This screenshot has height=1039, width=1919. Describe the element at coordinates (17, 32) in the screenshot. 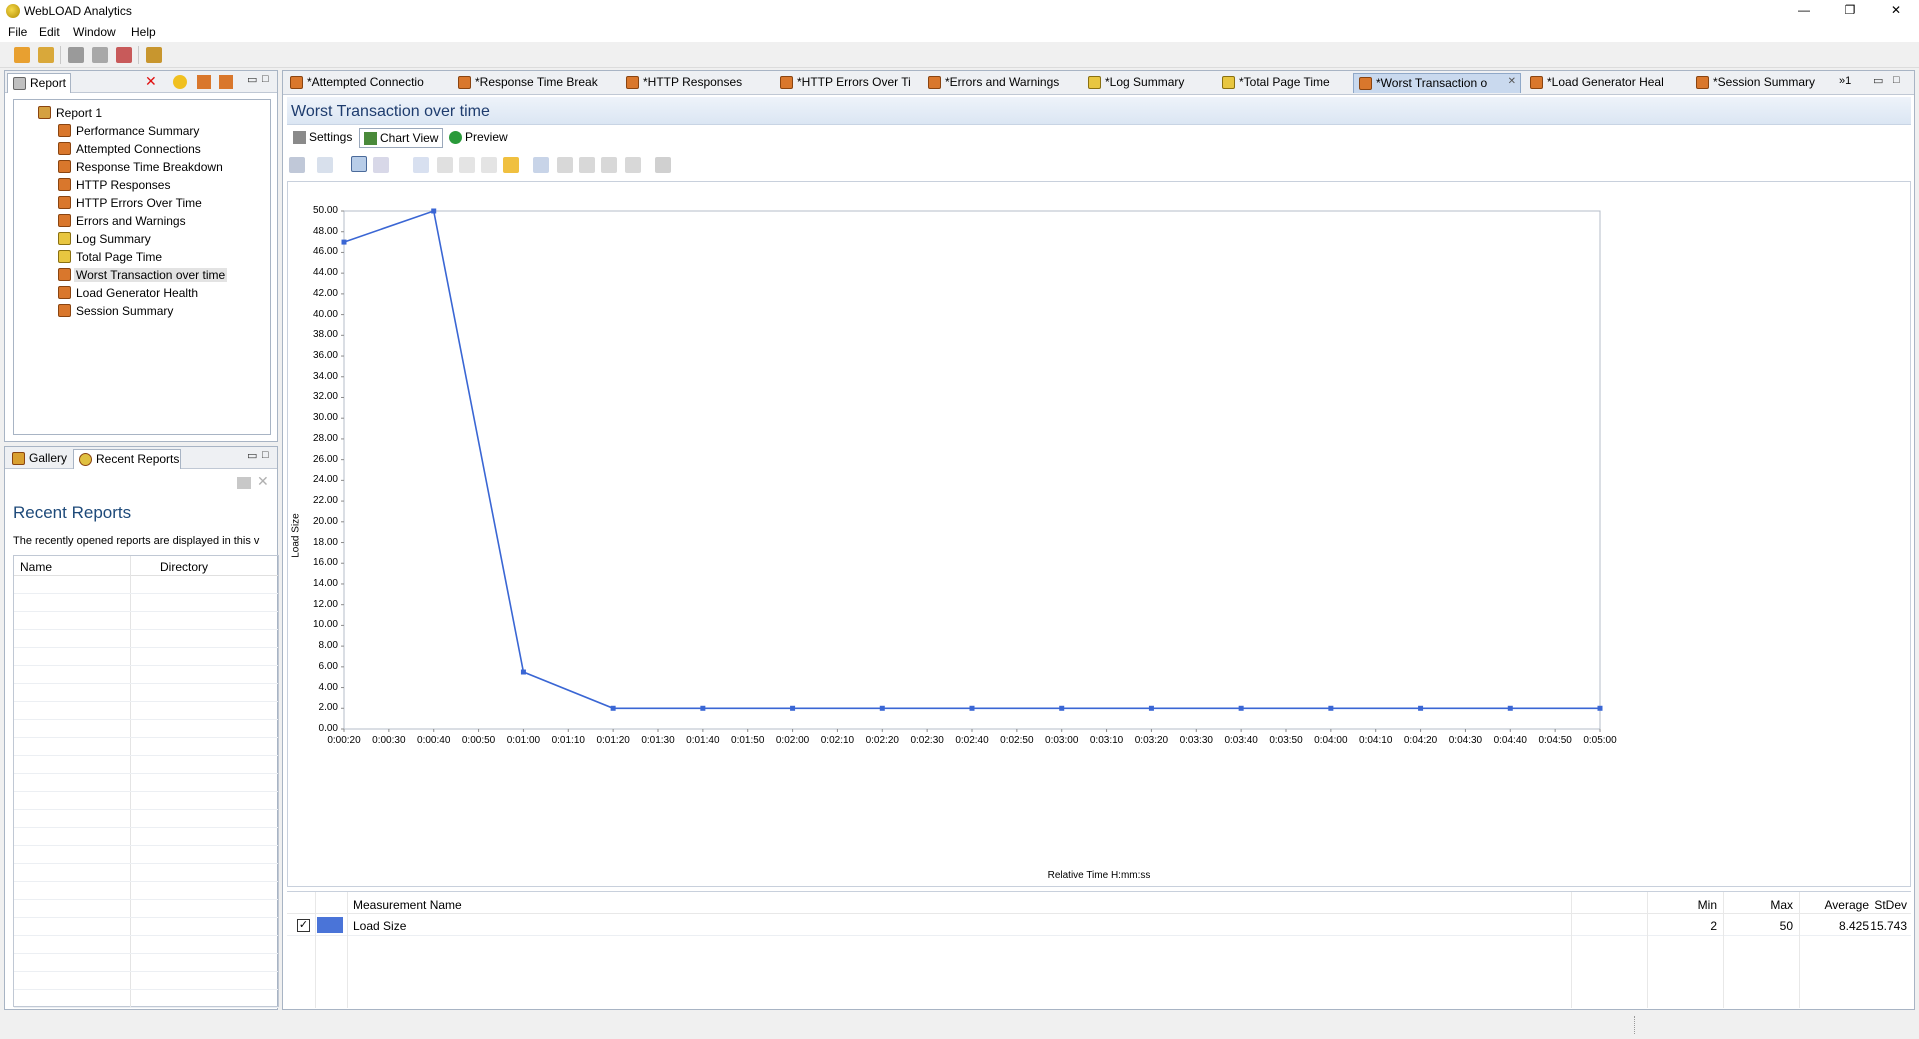

I see `menu-file: File` at that location.